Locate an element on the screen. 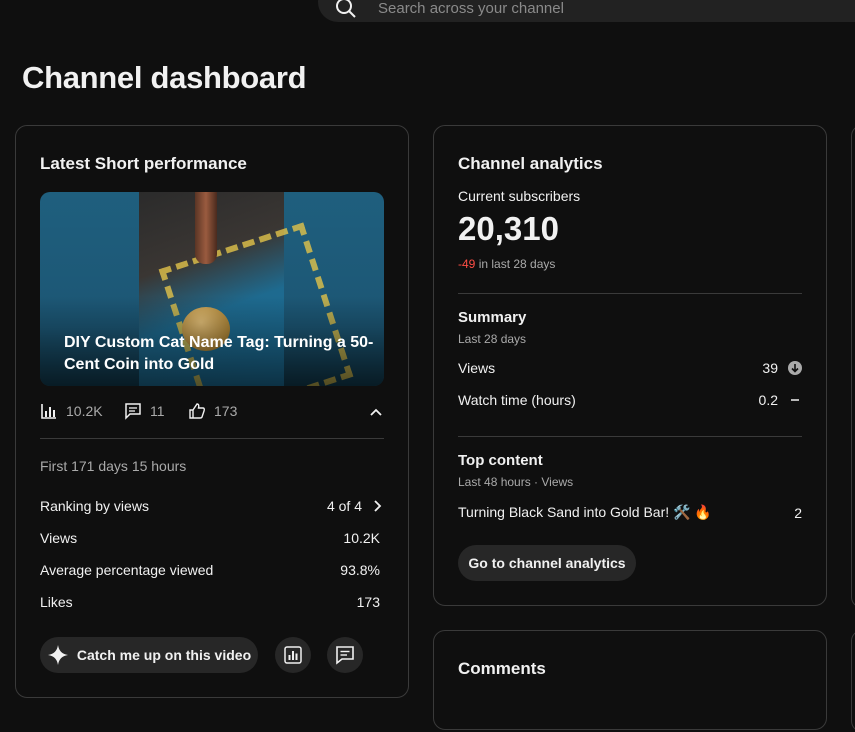  top-content-item: Turning Black Sand into Gold Bar! 🛠️ 🔥 2 is located at coordinates (630, 512).